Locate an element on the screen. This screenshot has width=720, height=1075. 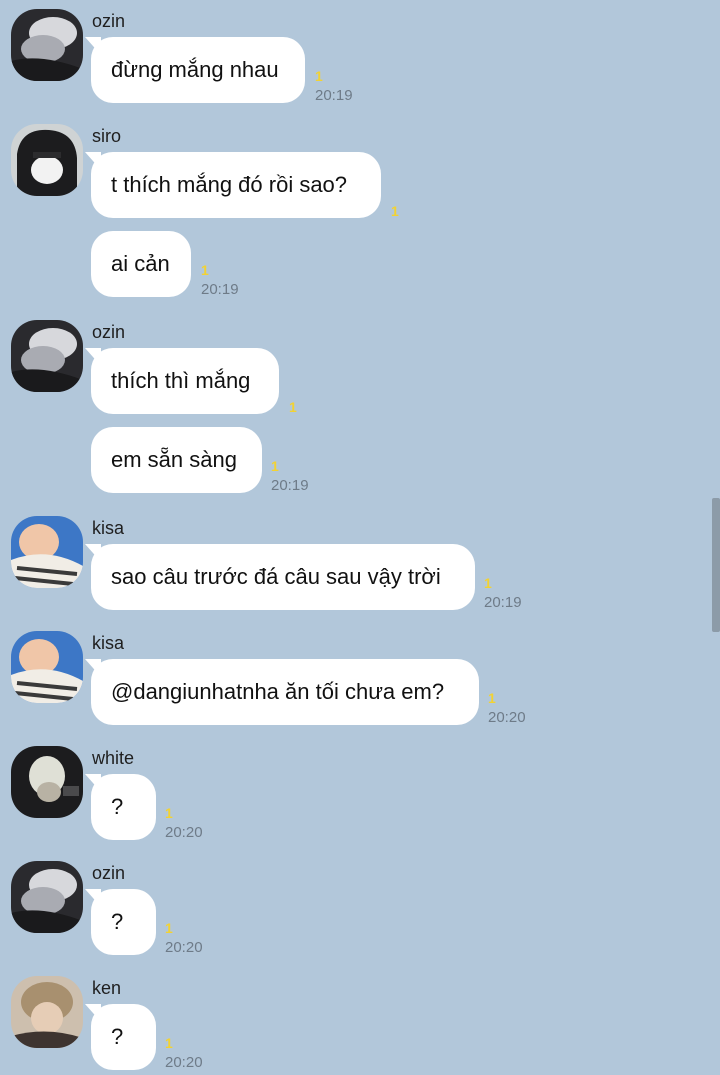
white-avatar-icon is located at coordinates (47, 782).